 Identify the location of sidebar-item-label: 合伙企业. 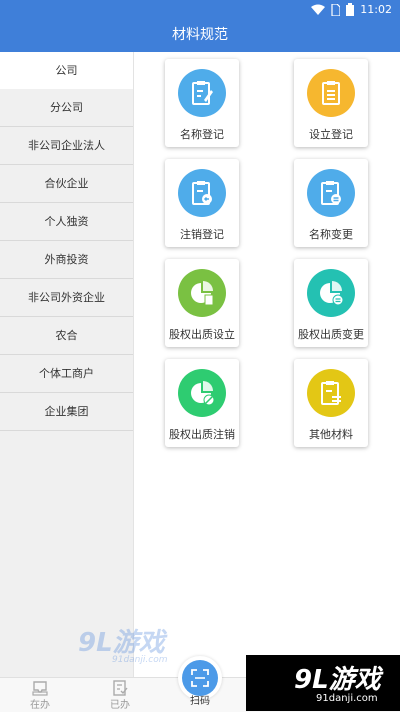
(66, 183).